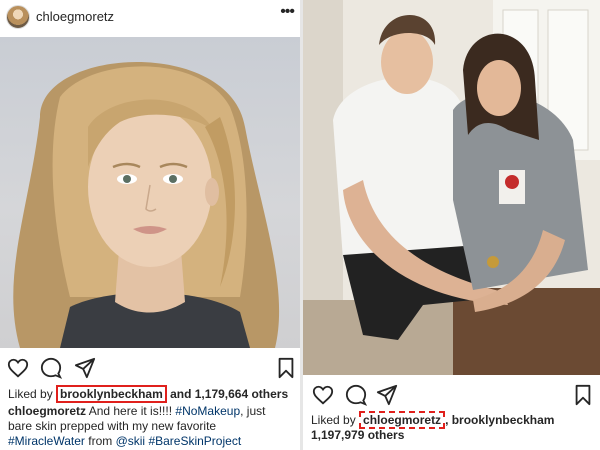 This screenshot has width=600, height=450. What do you see at coordinates (100, 441) in the screenshot?
I see `caption-text-segment: from` at bounding box center [100, 441].